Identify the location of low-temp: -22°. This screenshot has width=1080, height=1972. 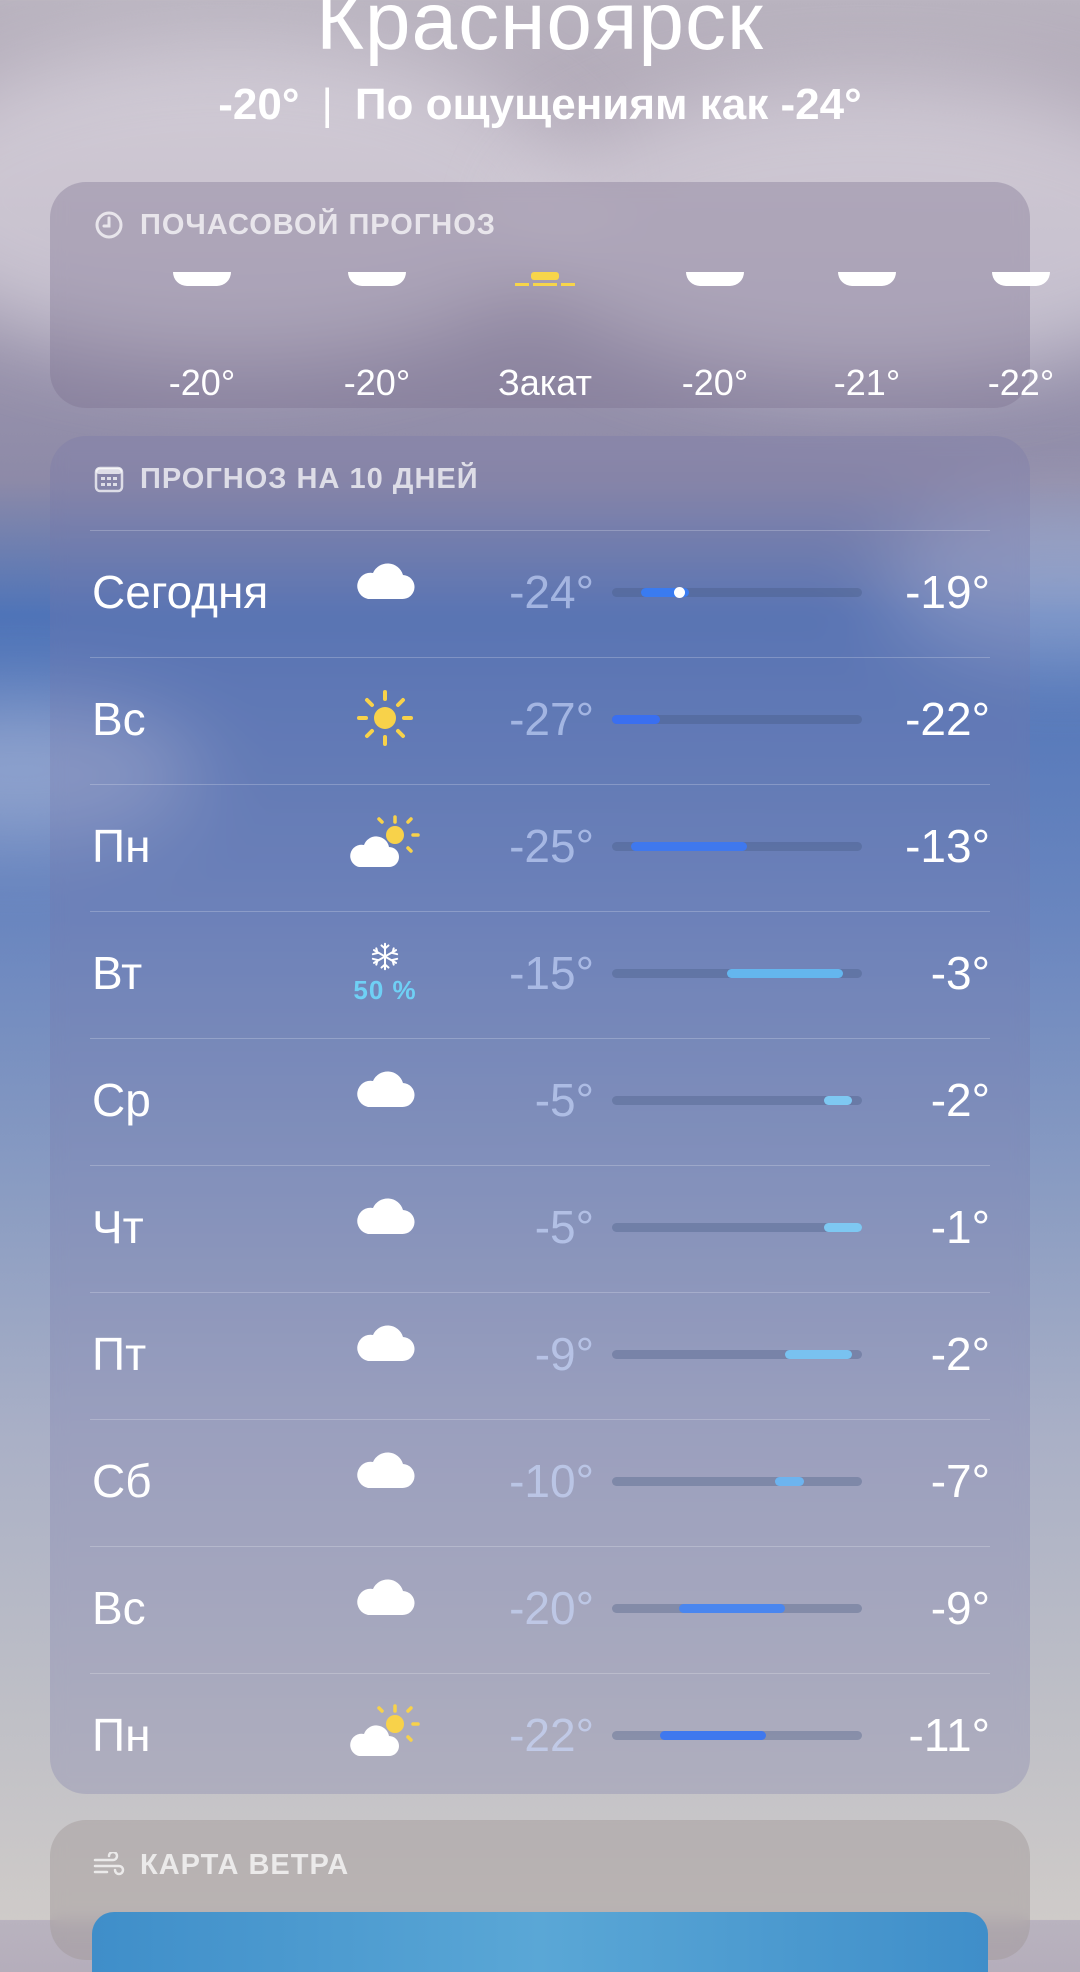
(551, 1735).